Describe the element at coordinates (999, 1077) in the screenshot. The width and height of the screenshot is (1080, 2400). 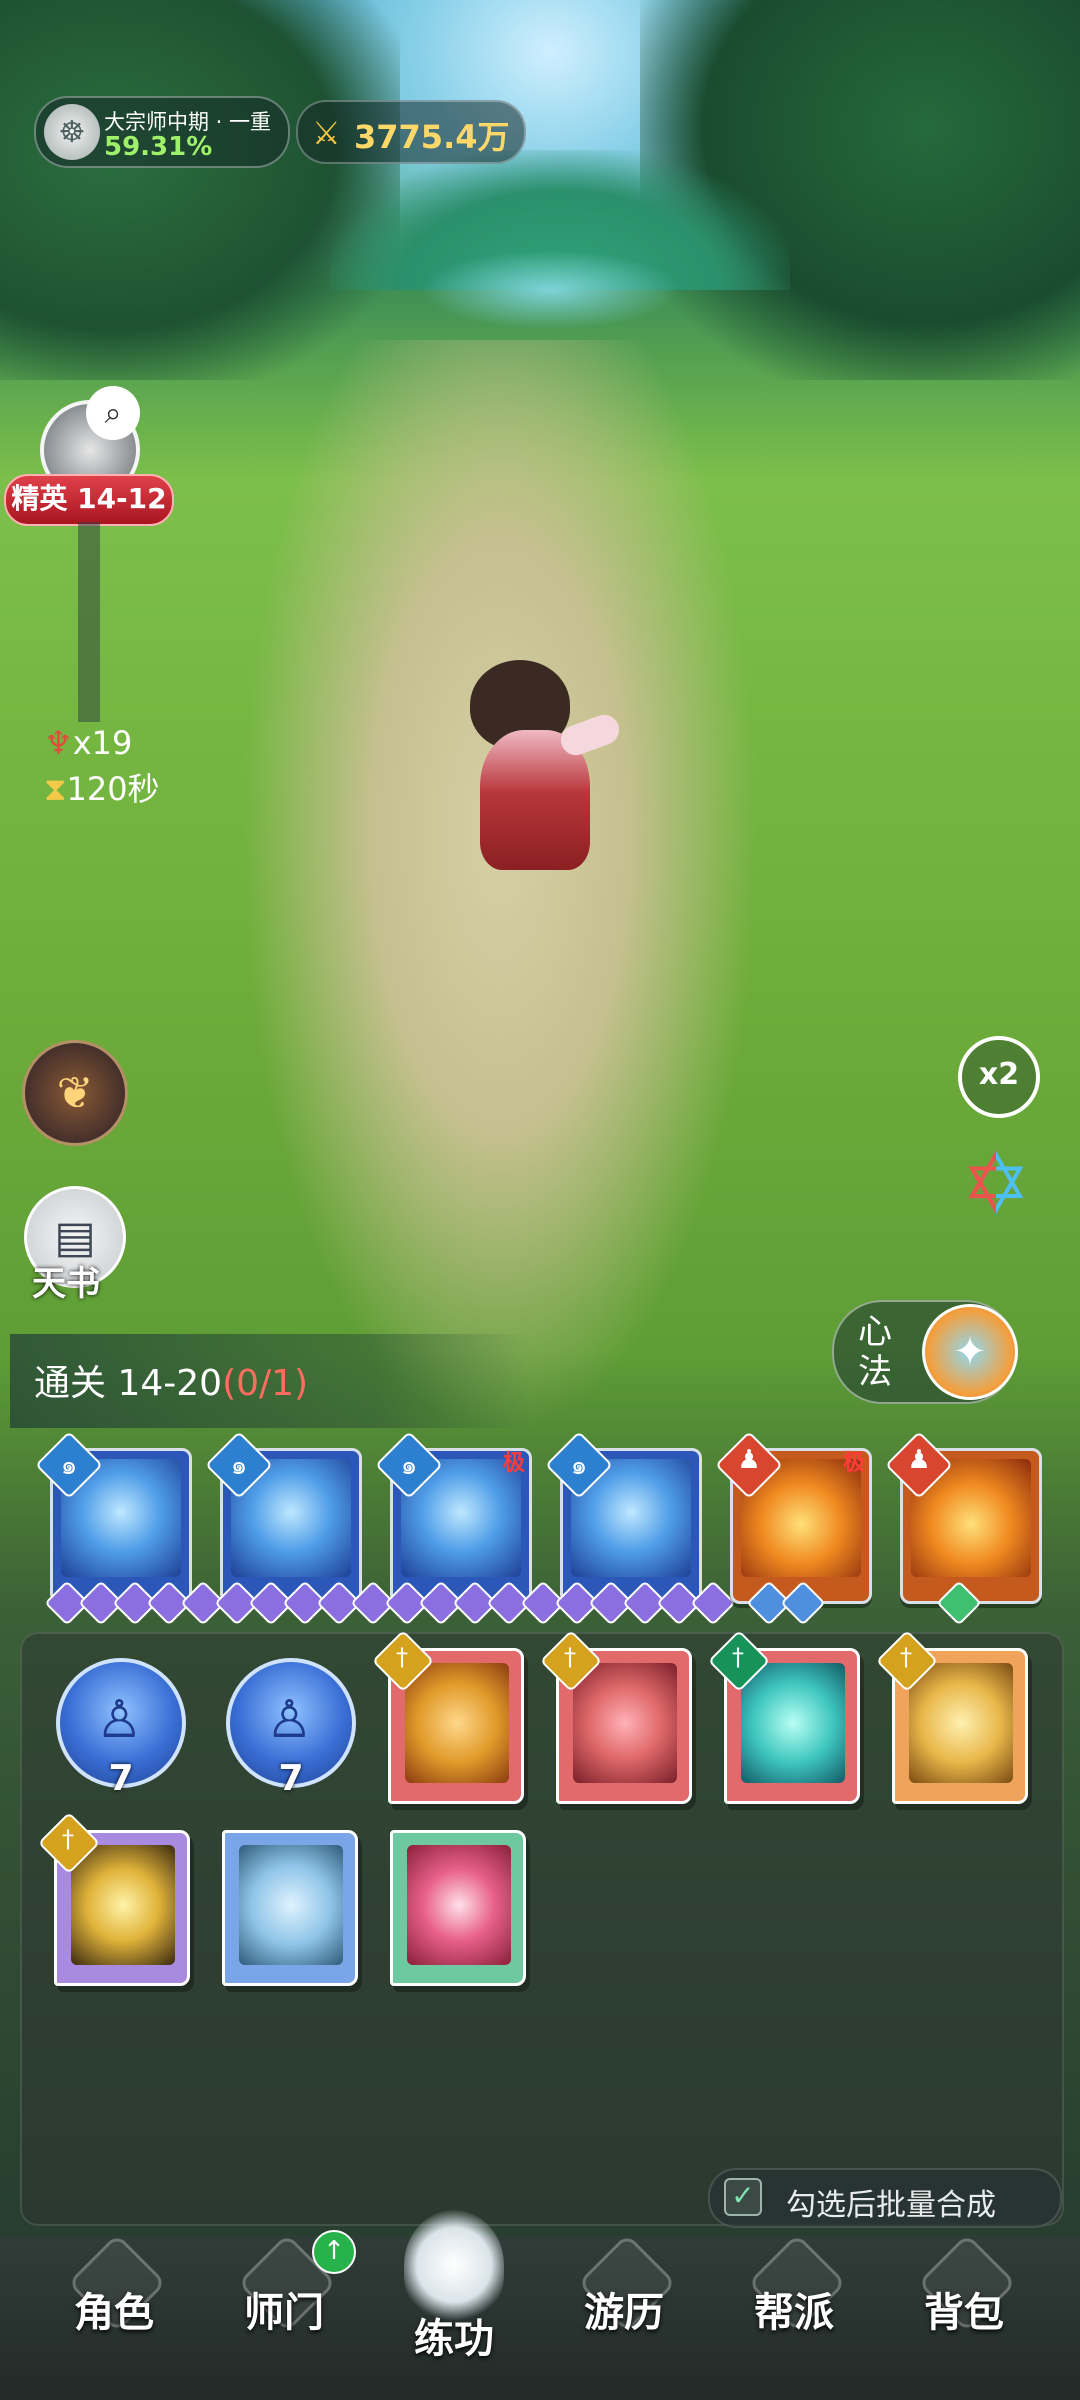
I see `speed-toggle-button: x2` at that location.